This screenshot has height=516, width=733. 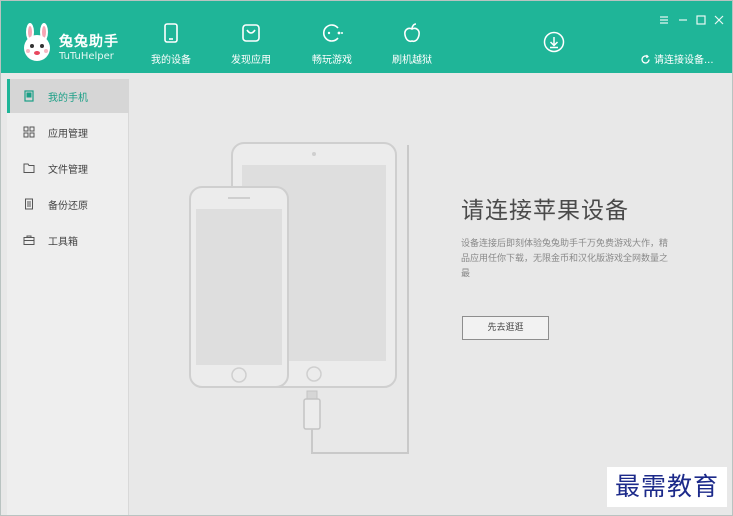 I want to click on sidebar-item-label: 应用管理, so click(x=68, y=134).